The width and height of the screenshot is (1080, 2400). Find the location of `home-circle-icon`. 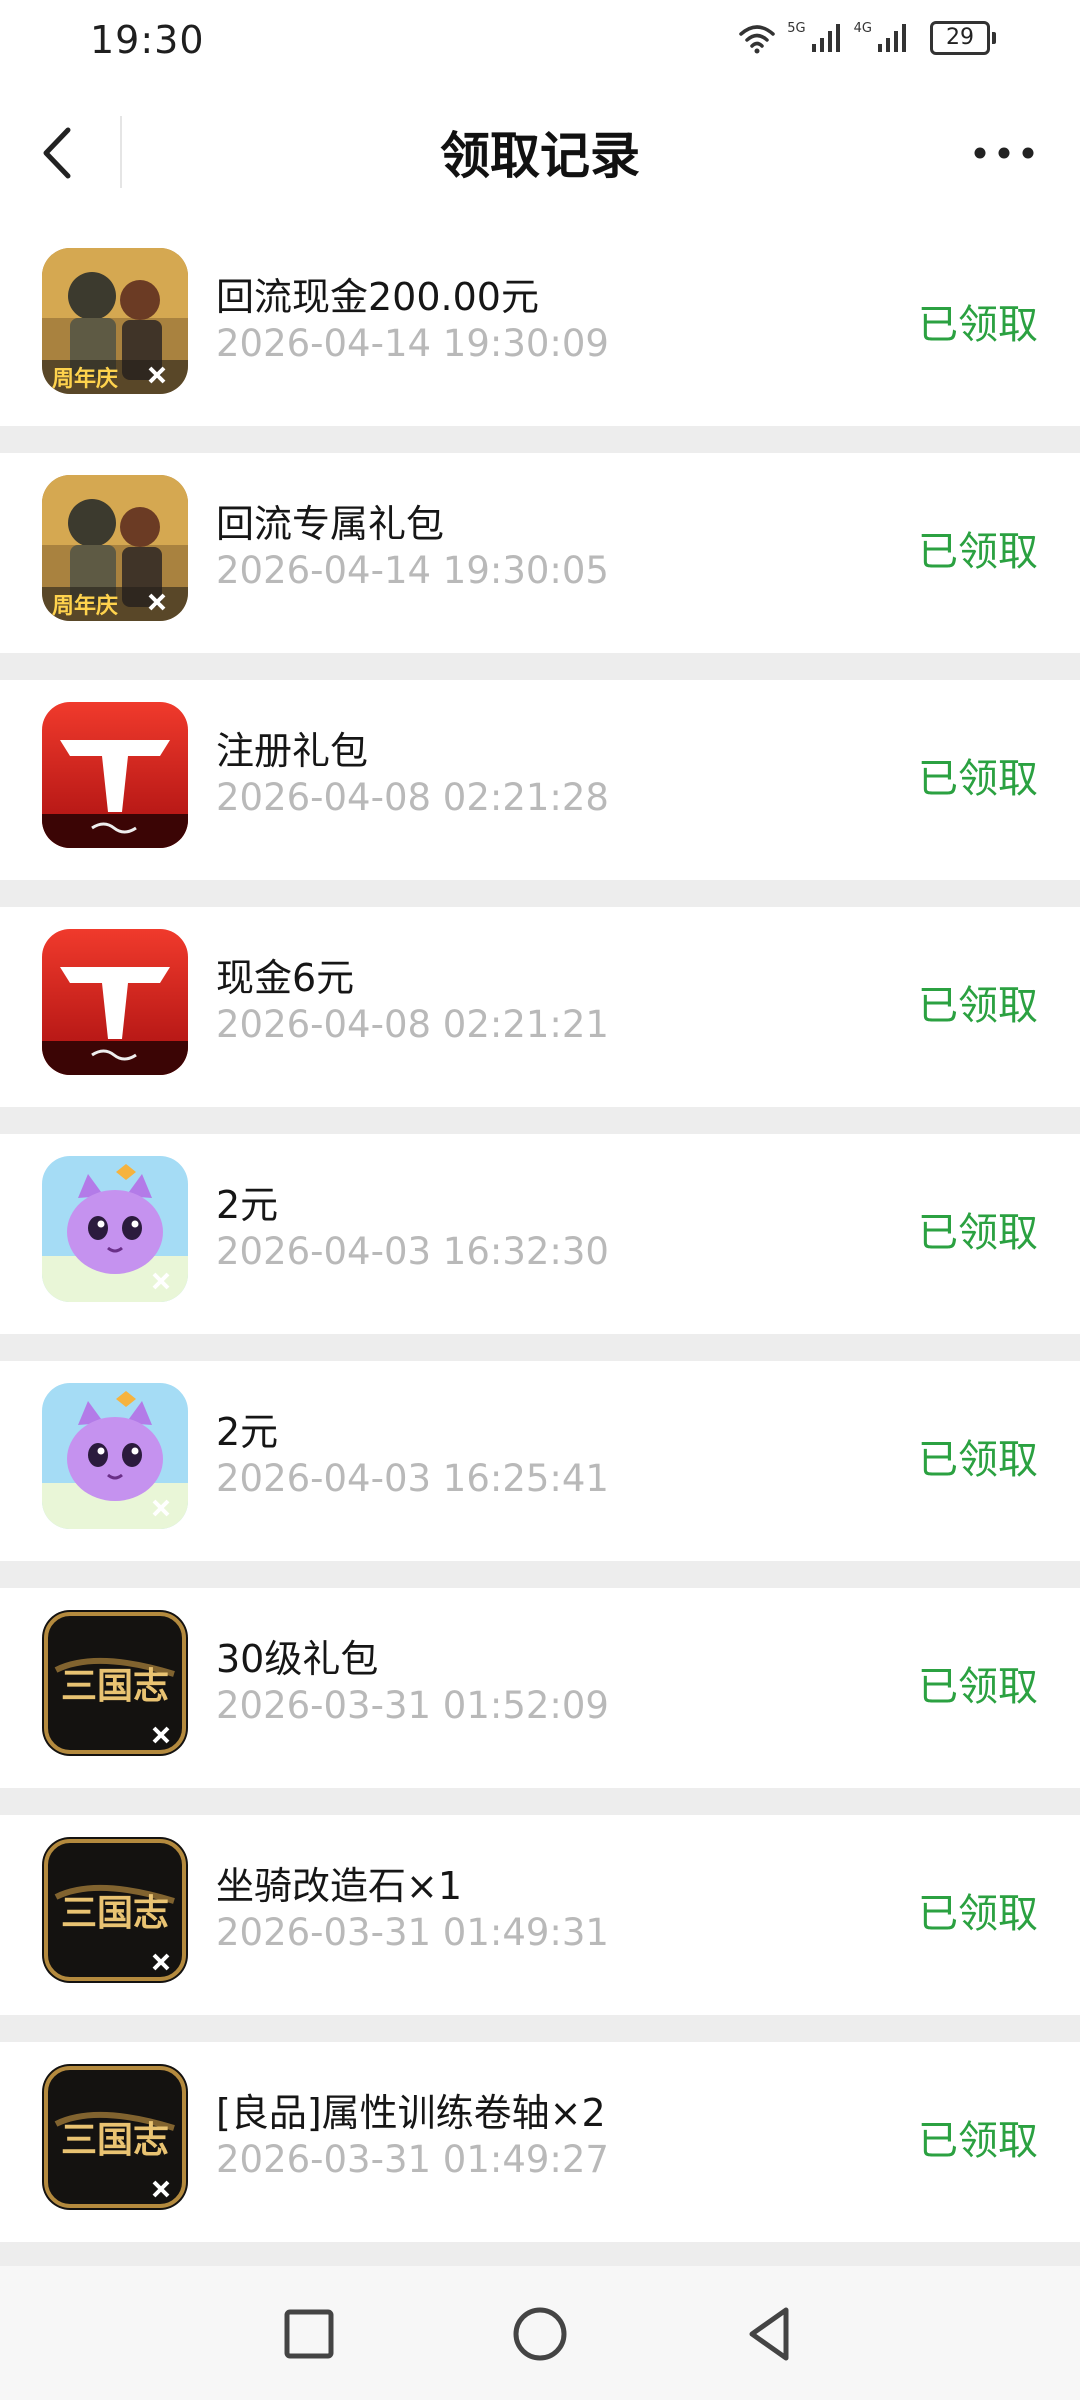

home-circle-icon is located at coordinates (540, 2334).